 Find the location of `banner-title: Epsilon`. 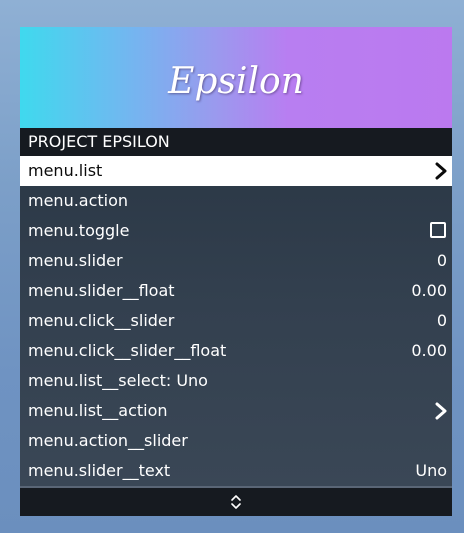

banner-title: Epsilon is located at coordinates (236, 81).